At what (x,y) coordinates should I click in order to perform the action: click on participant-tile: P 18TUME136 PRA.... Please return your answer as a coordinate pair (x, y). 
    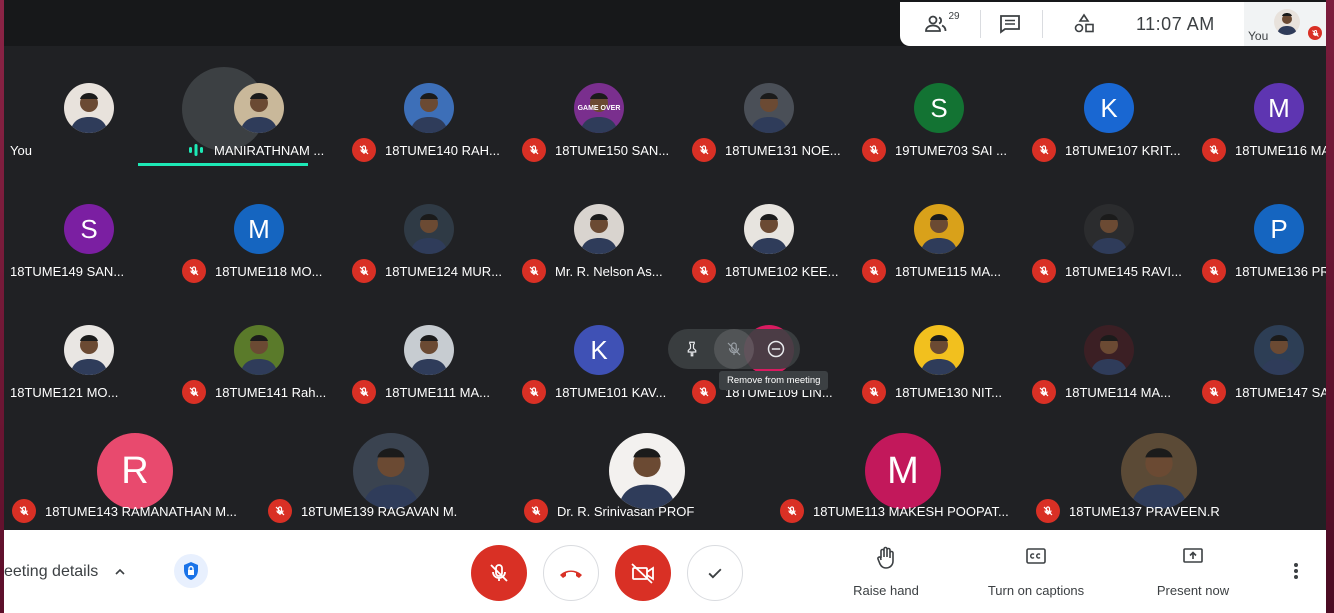
    Looking at the image, I should click on (1260, 227).